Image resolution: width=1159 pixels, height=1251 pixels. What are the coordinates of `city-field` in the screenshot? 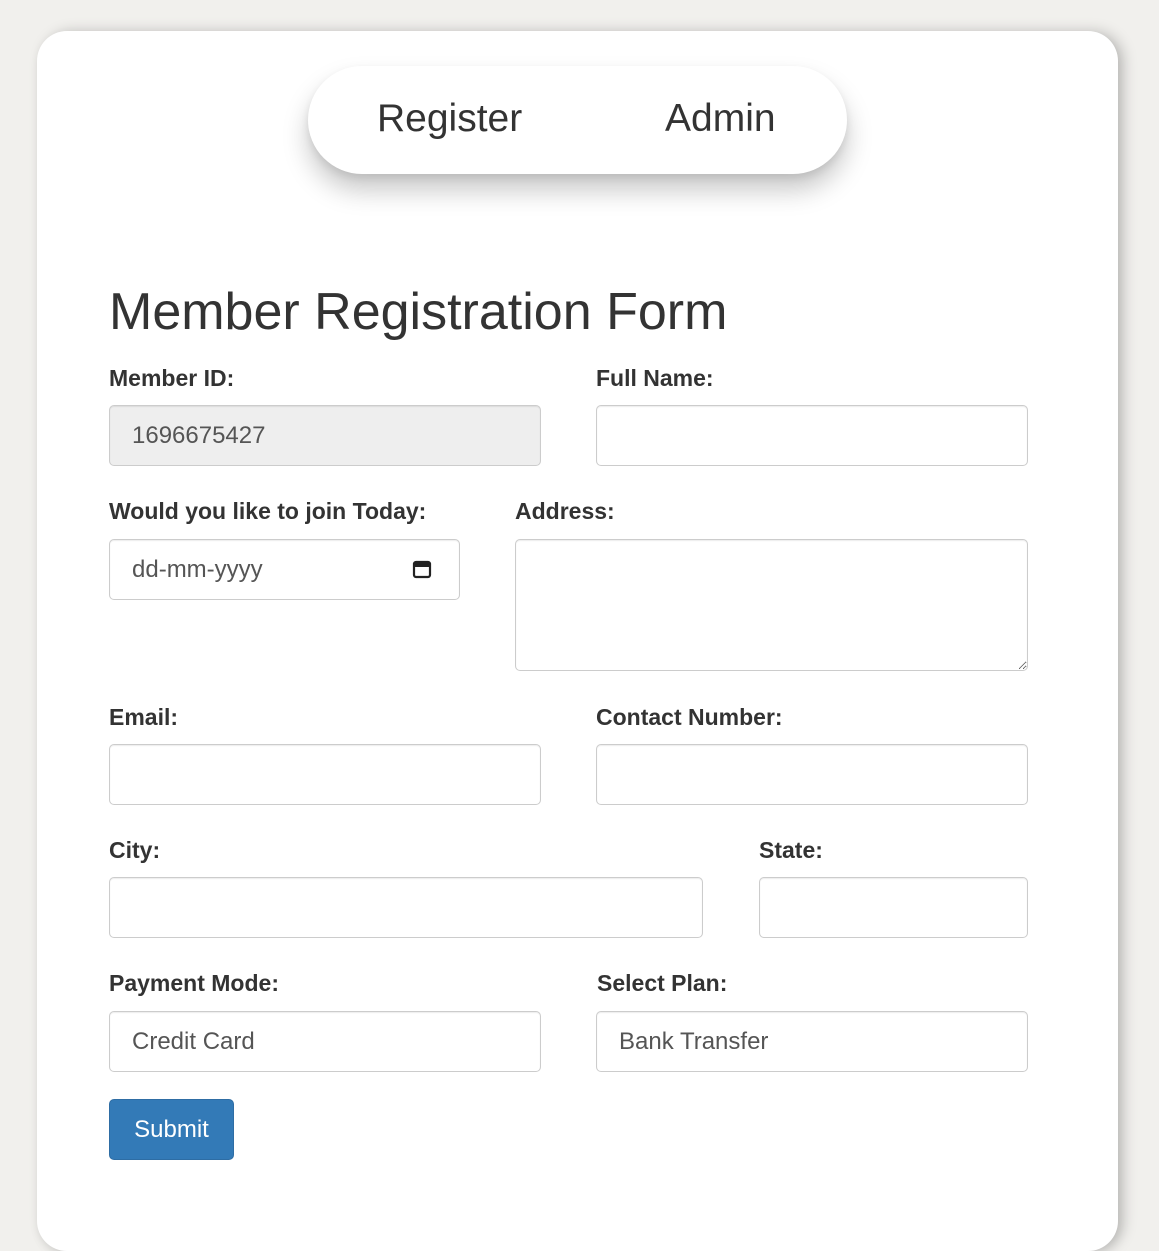 It's located at (406, 907).